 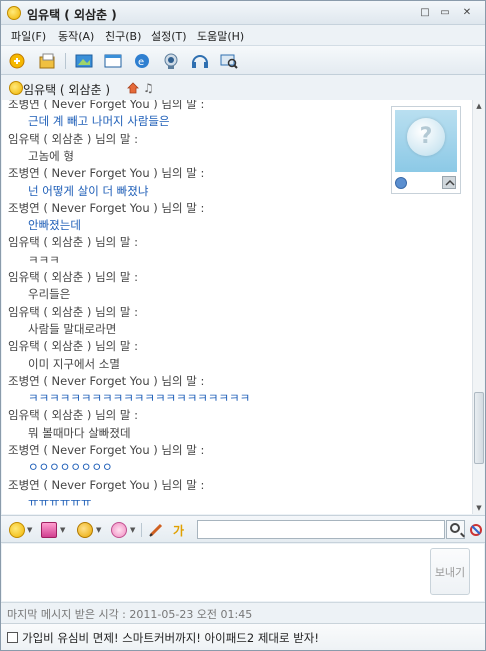 What do you see at coordinates (243, 88) in the screenshot?
I see `contact-bar: 임유택 ( 외삼춘 ) ♫` at bounding box center [243, 88].